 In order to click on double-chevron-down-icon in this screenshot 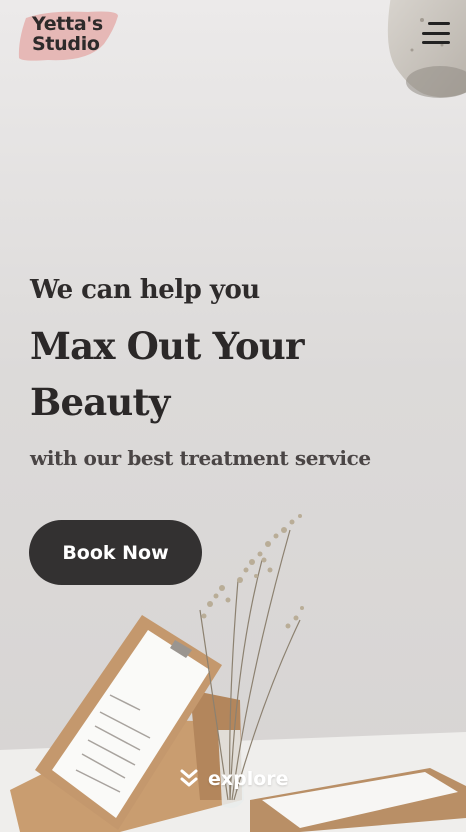, I will do `click(189, 778)`.